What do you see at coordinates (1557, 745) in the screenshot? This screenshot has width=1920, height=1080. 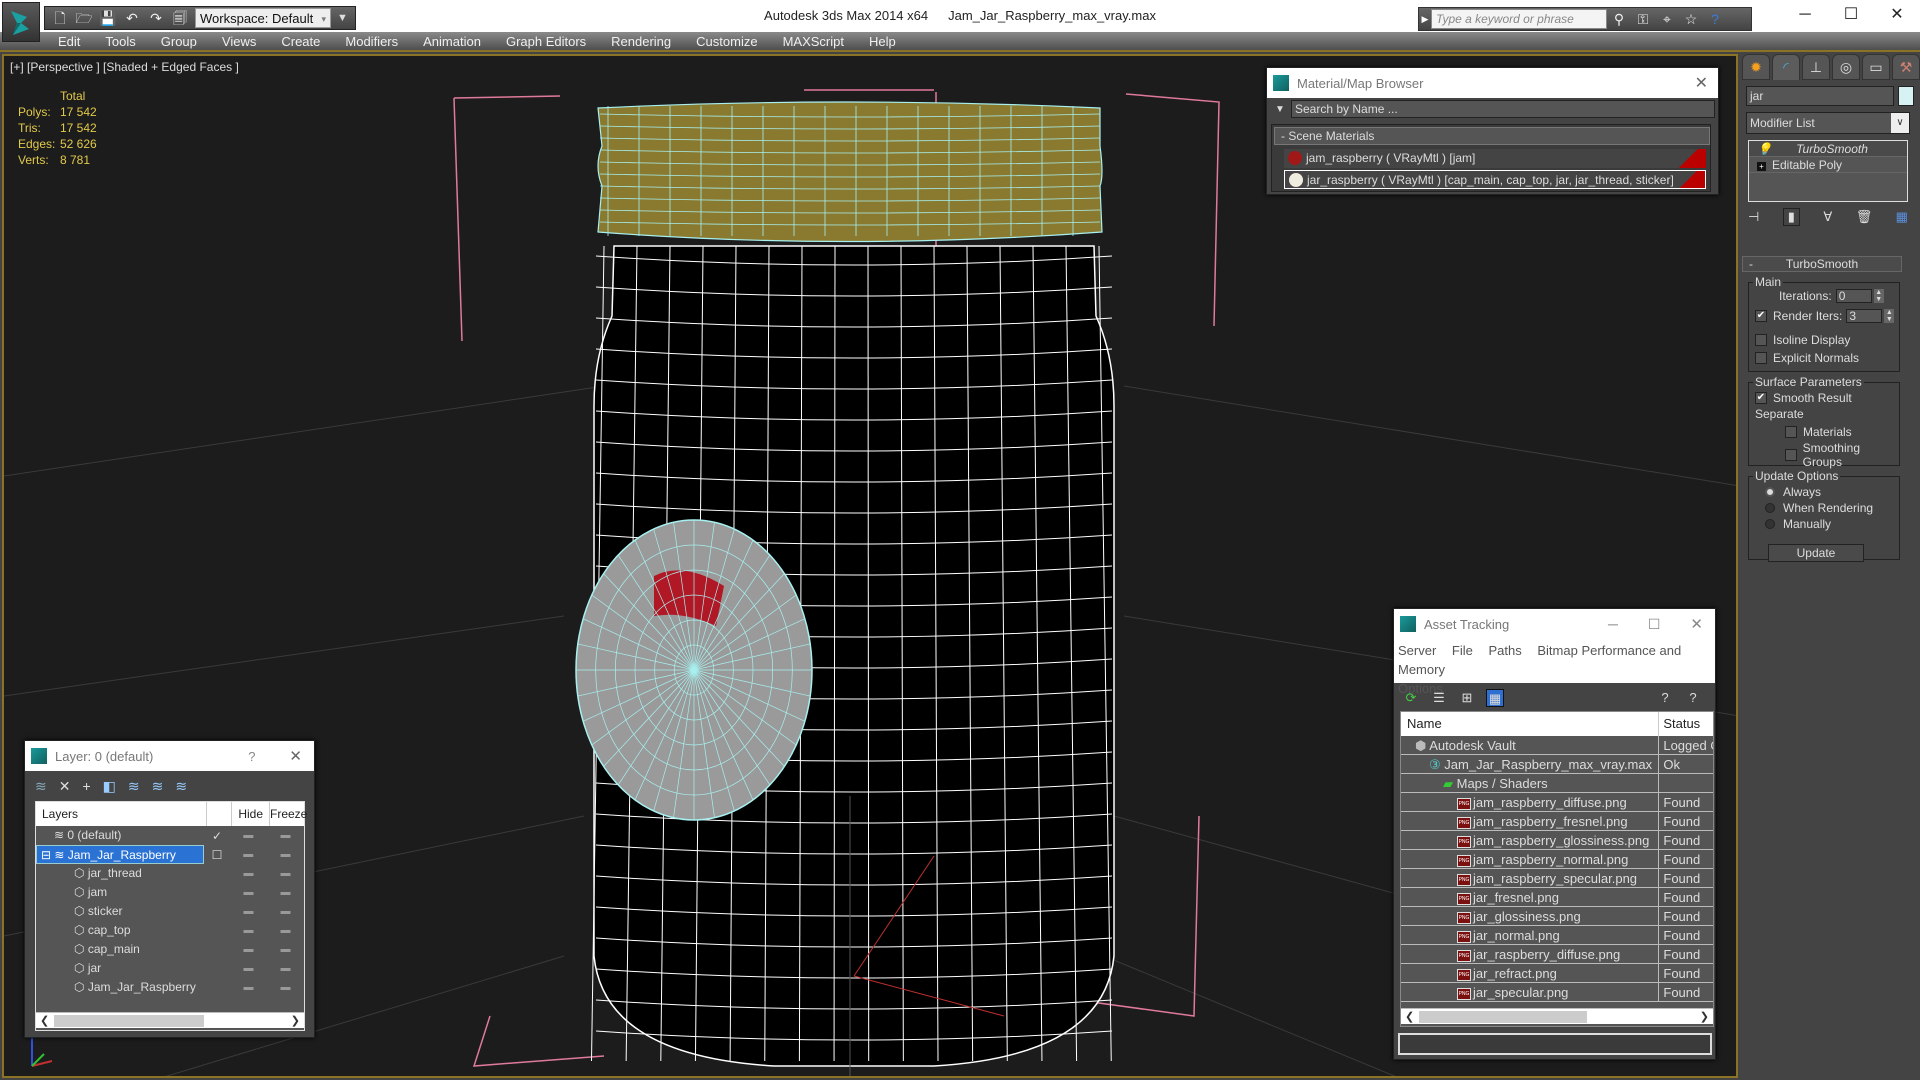 I see `asset-row: ⬢ Autodesk VaultLogged Out` at bounding box center [1557, 745].